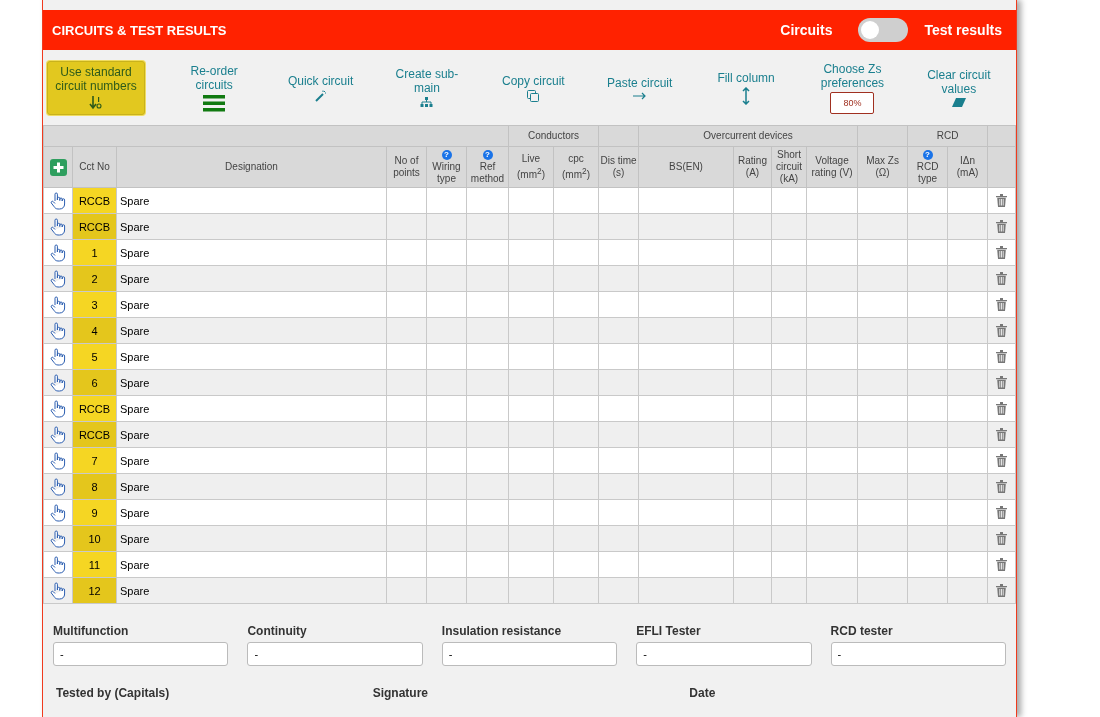 This screenshot has width=1100, height=717. What do you see at coordinates (639, 95) in the screenshot?
I see `arrow-right-icon` at bounding box center [639, 95].